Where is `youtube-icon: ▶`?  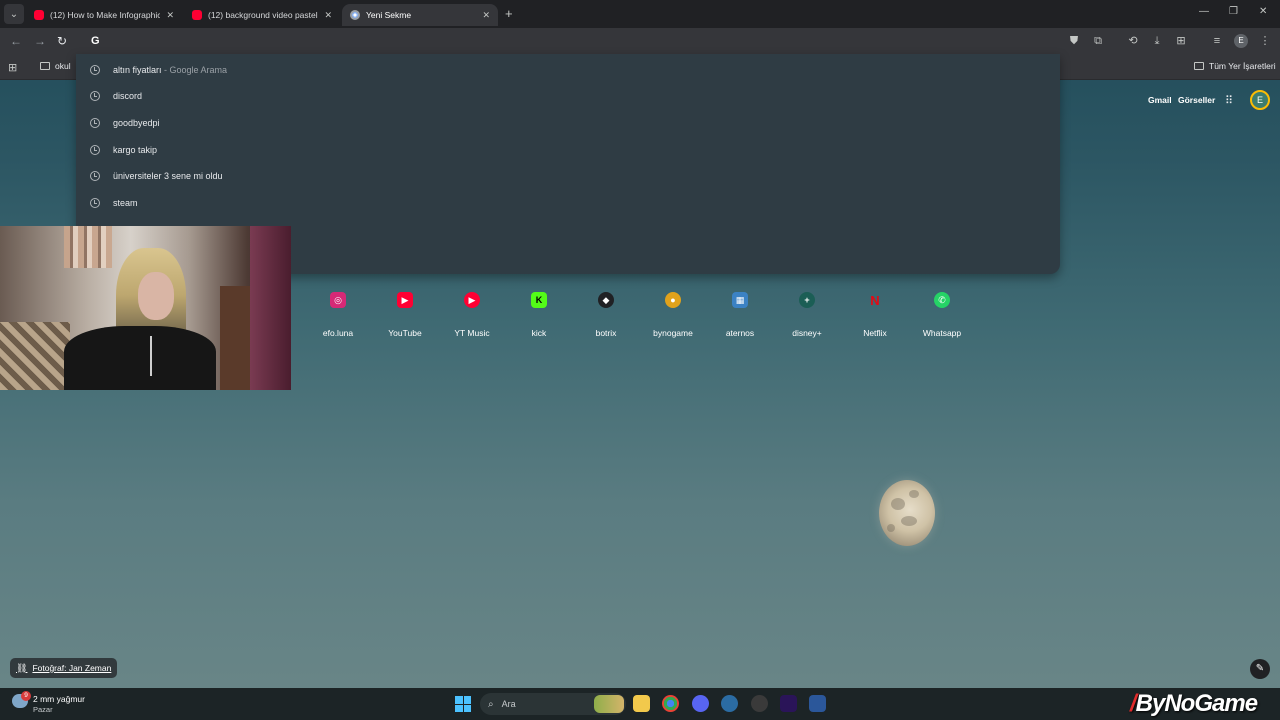 youtube-icon: ▶ is located at coordinates (405, 300).